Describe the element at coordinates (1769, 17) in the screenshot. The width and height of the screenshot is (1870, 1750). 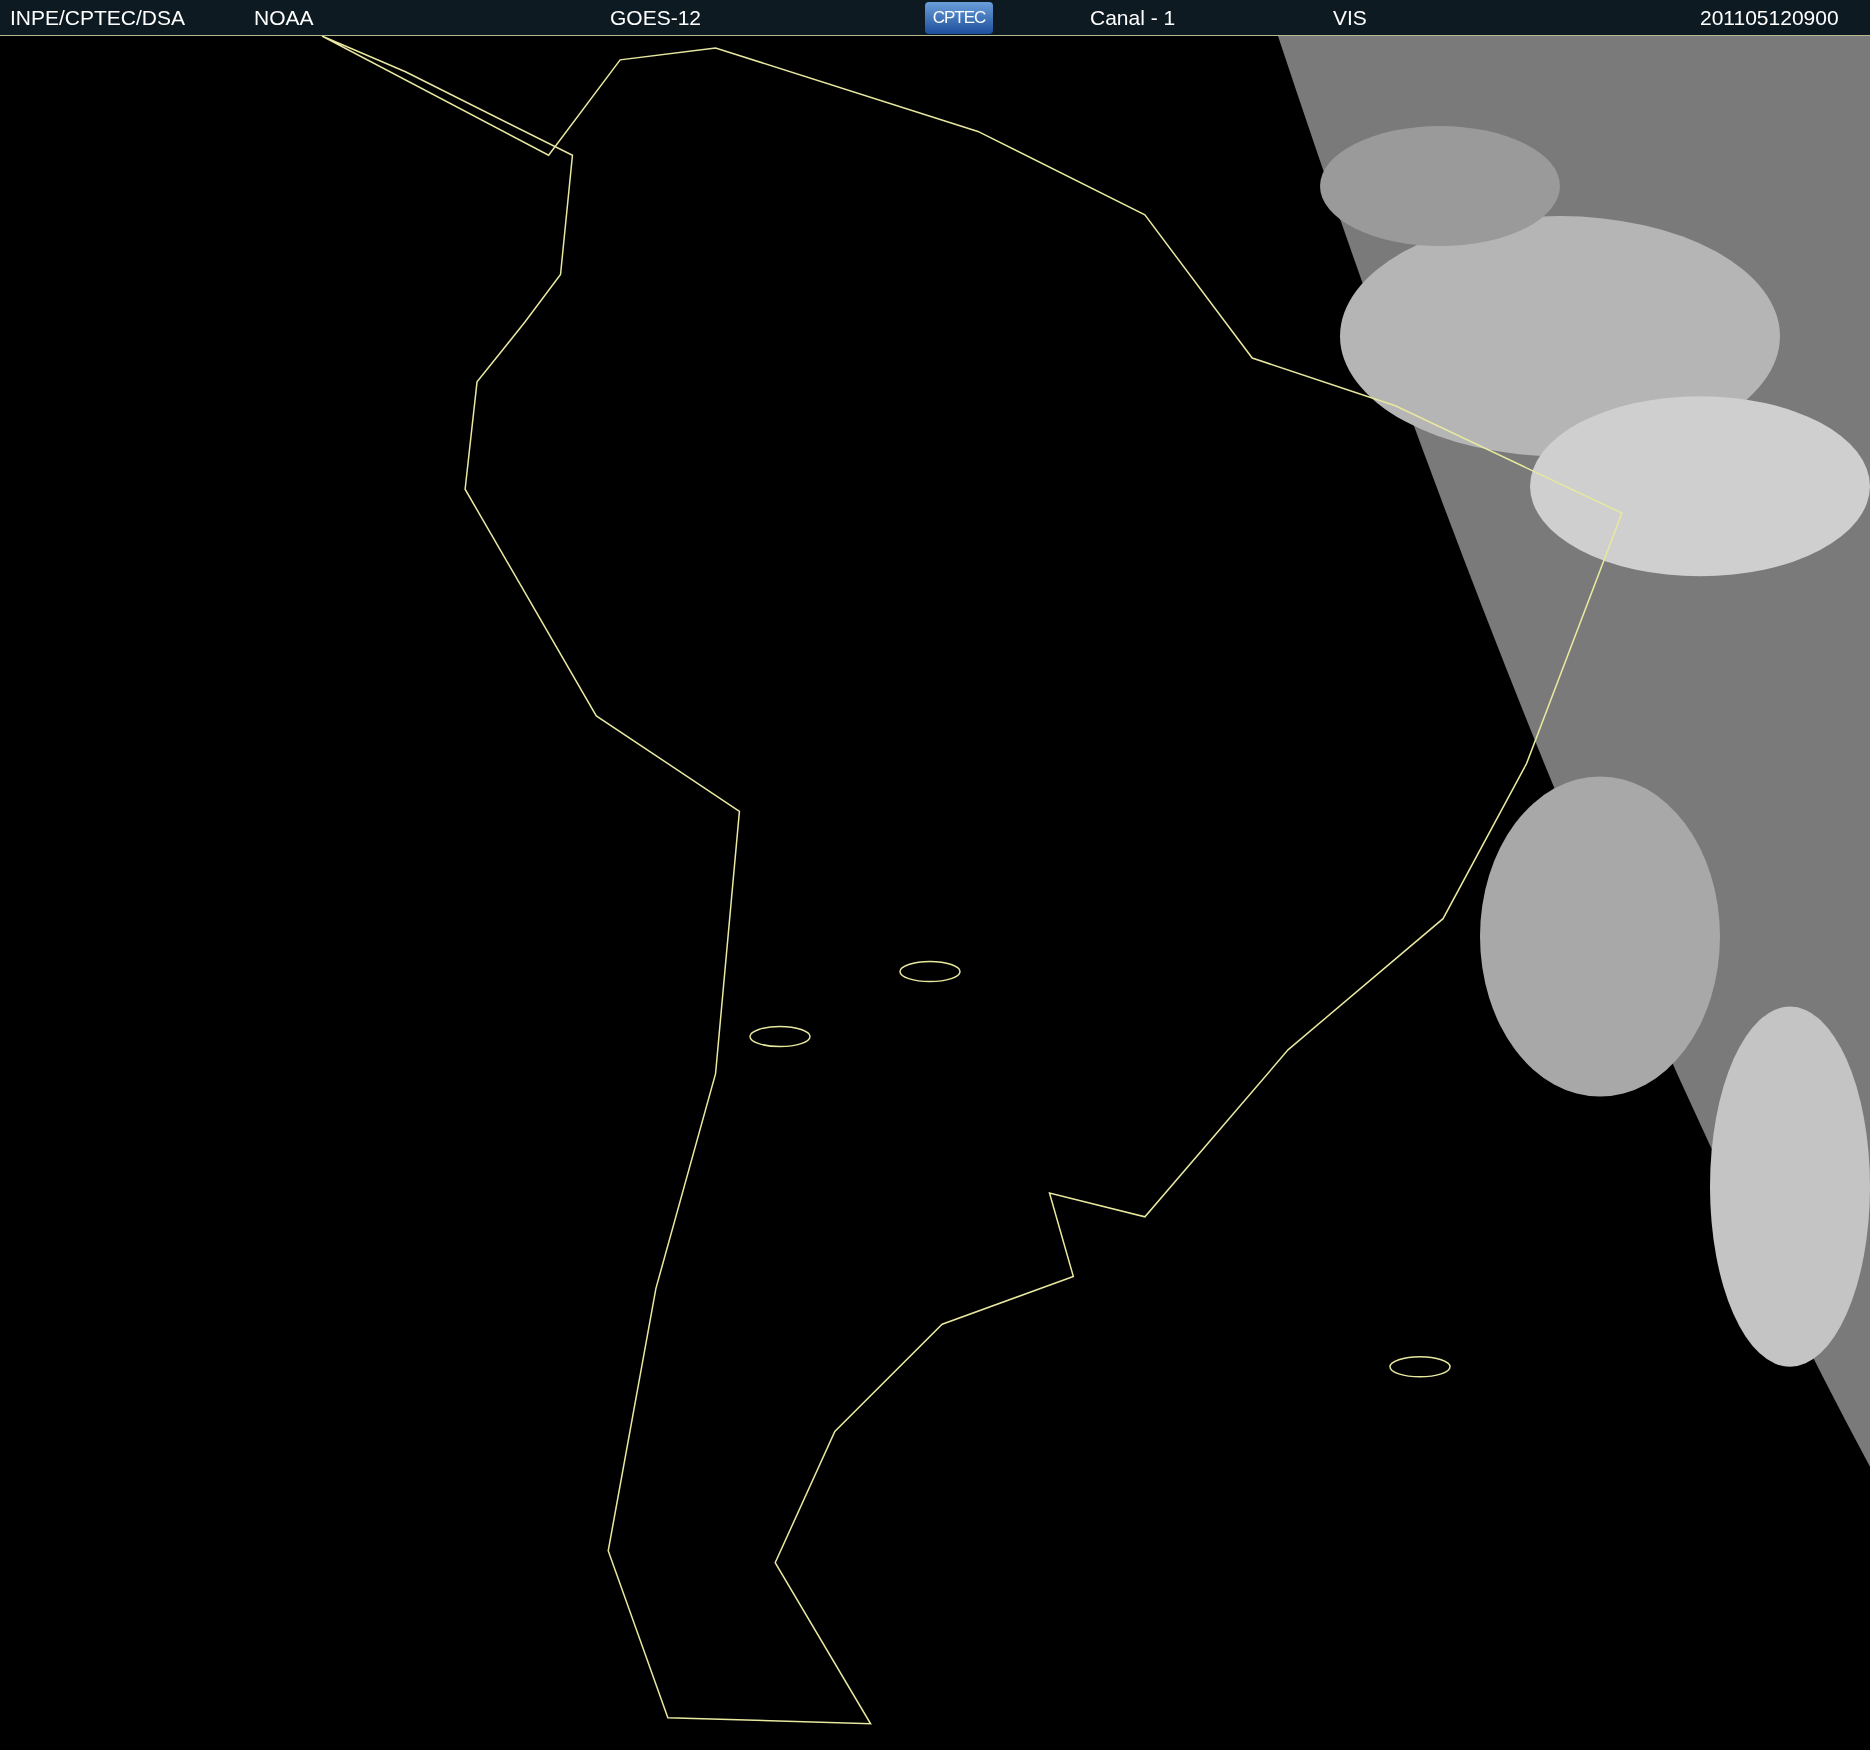
I see `header-text: 201105120900` at that location.